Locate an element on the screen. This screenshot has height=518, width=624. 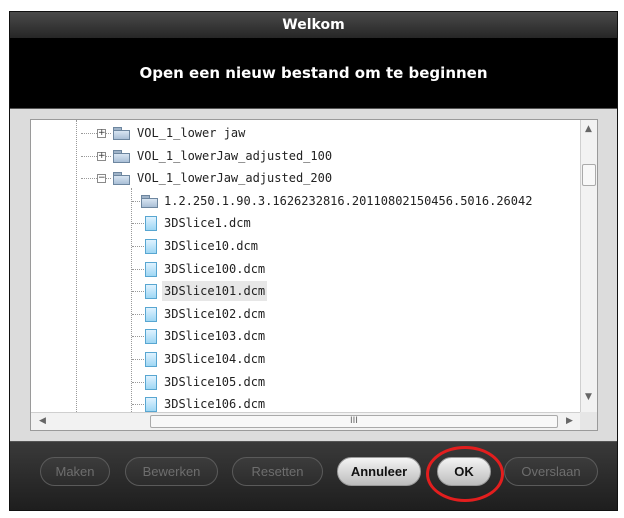
tree-item-label: 3DSlice102.dcm is located at coordinates (215, 313).